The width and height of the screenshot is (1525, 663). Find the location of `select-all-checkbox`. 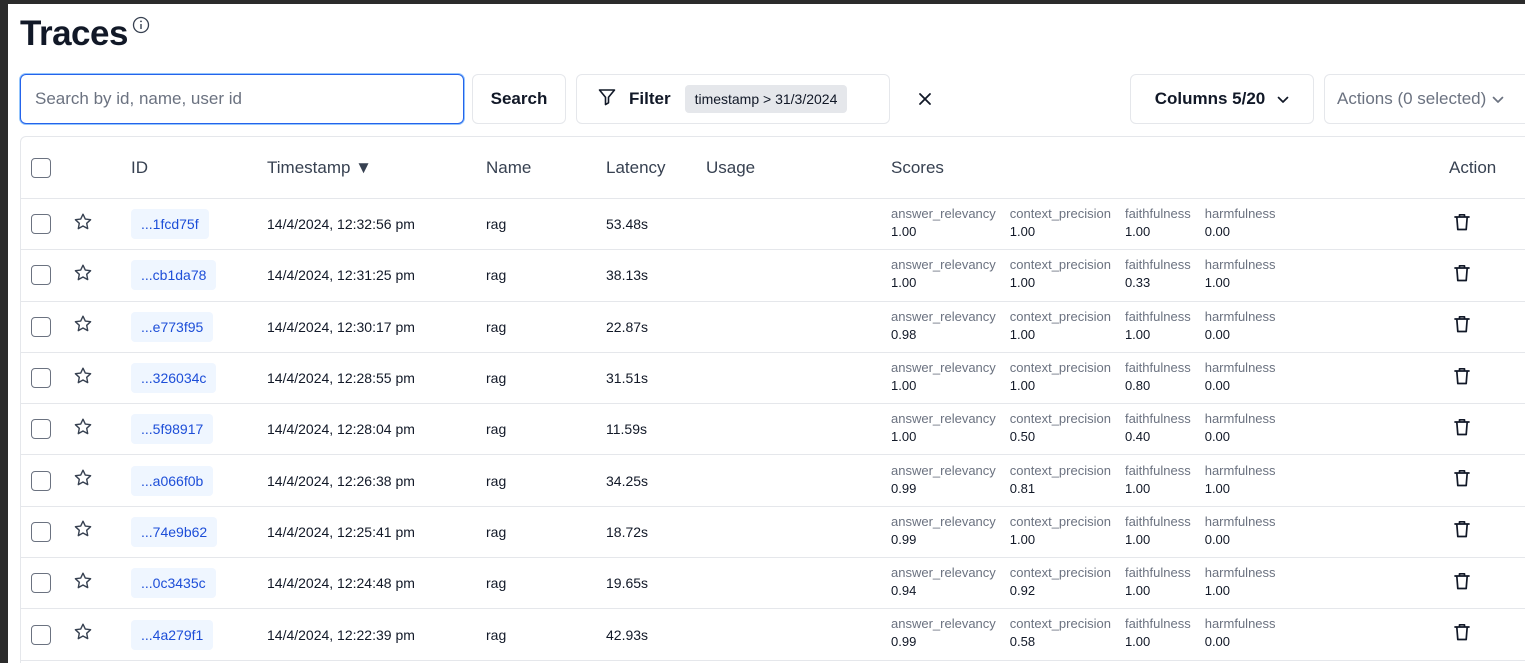

select-all-checkbox is located at coordinates (41, 167).